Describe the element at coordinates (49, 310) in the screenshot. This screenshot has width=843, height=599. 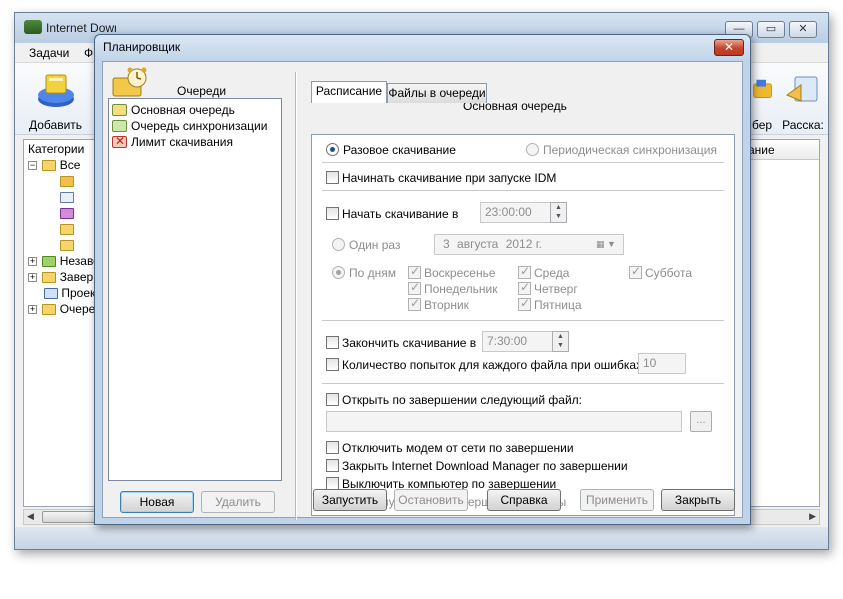
I see `queues-folder-icon` at that location.